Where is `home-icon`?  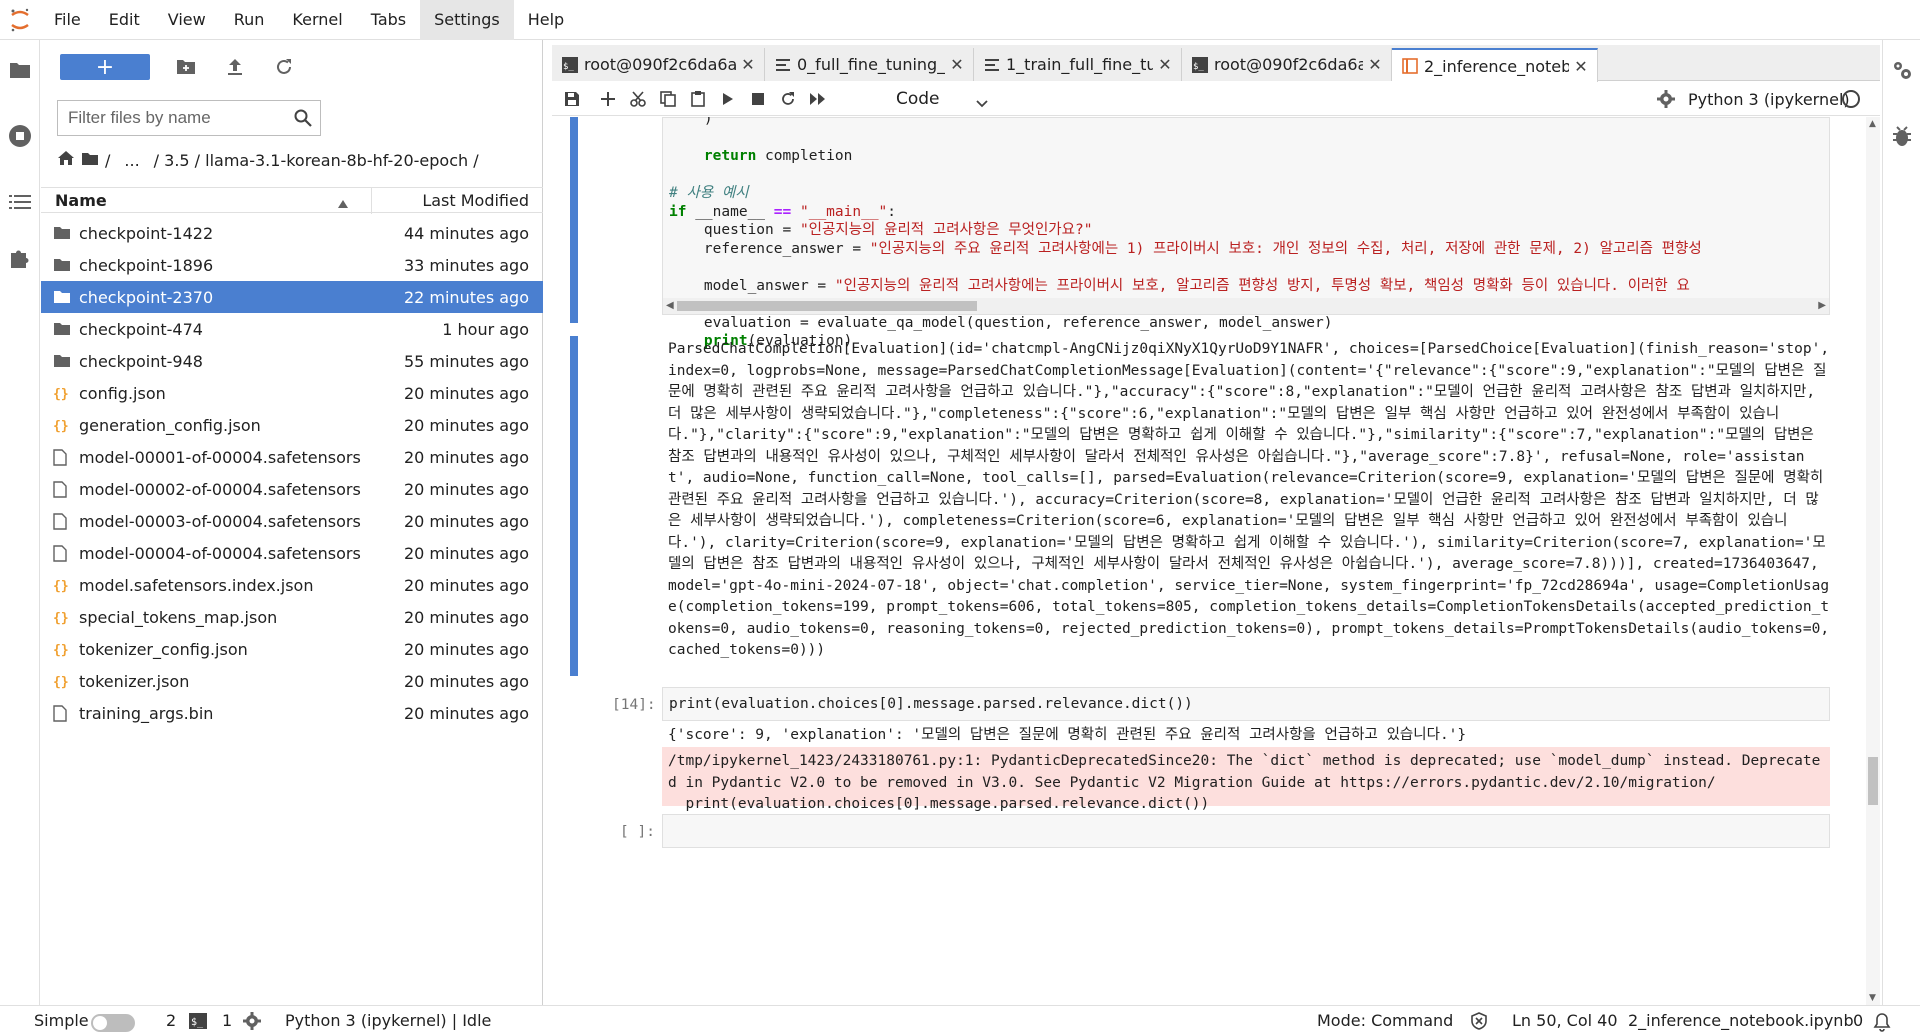
home-icon is located at coordinates (66, 160).